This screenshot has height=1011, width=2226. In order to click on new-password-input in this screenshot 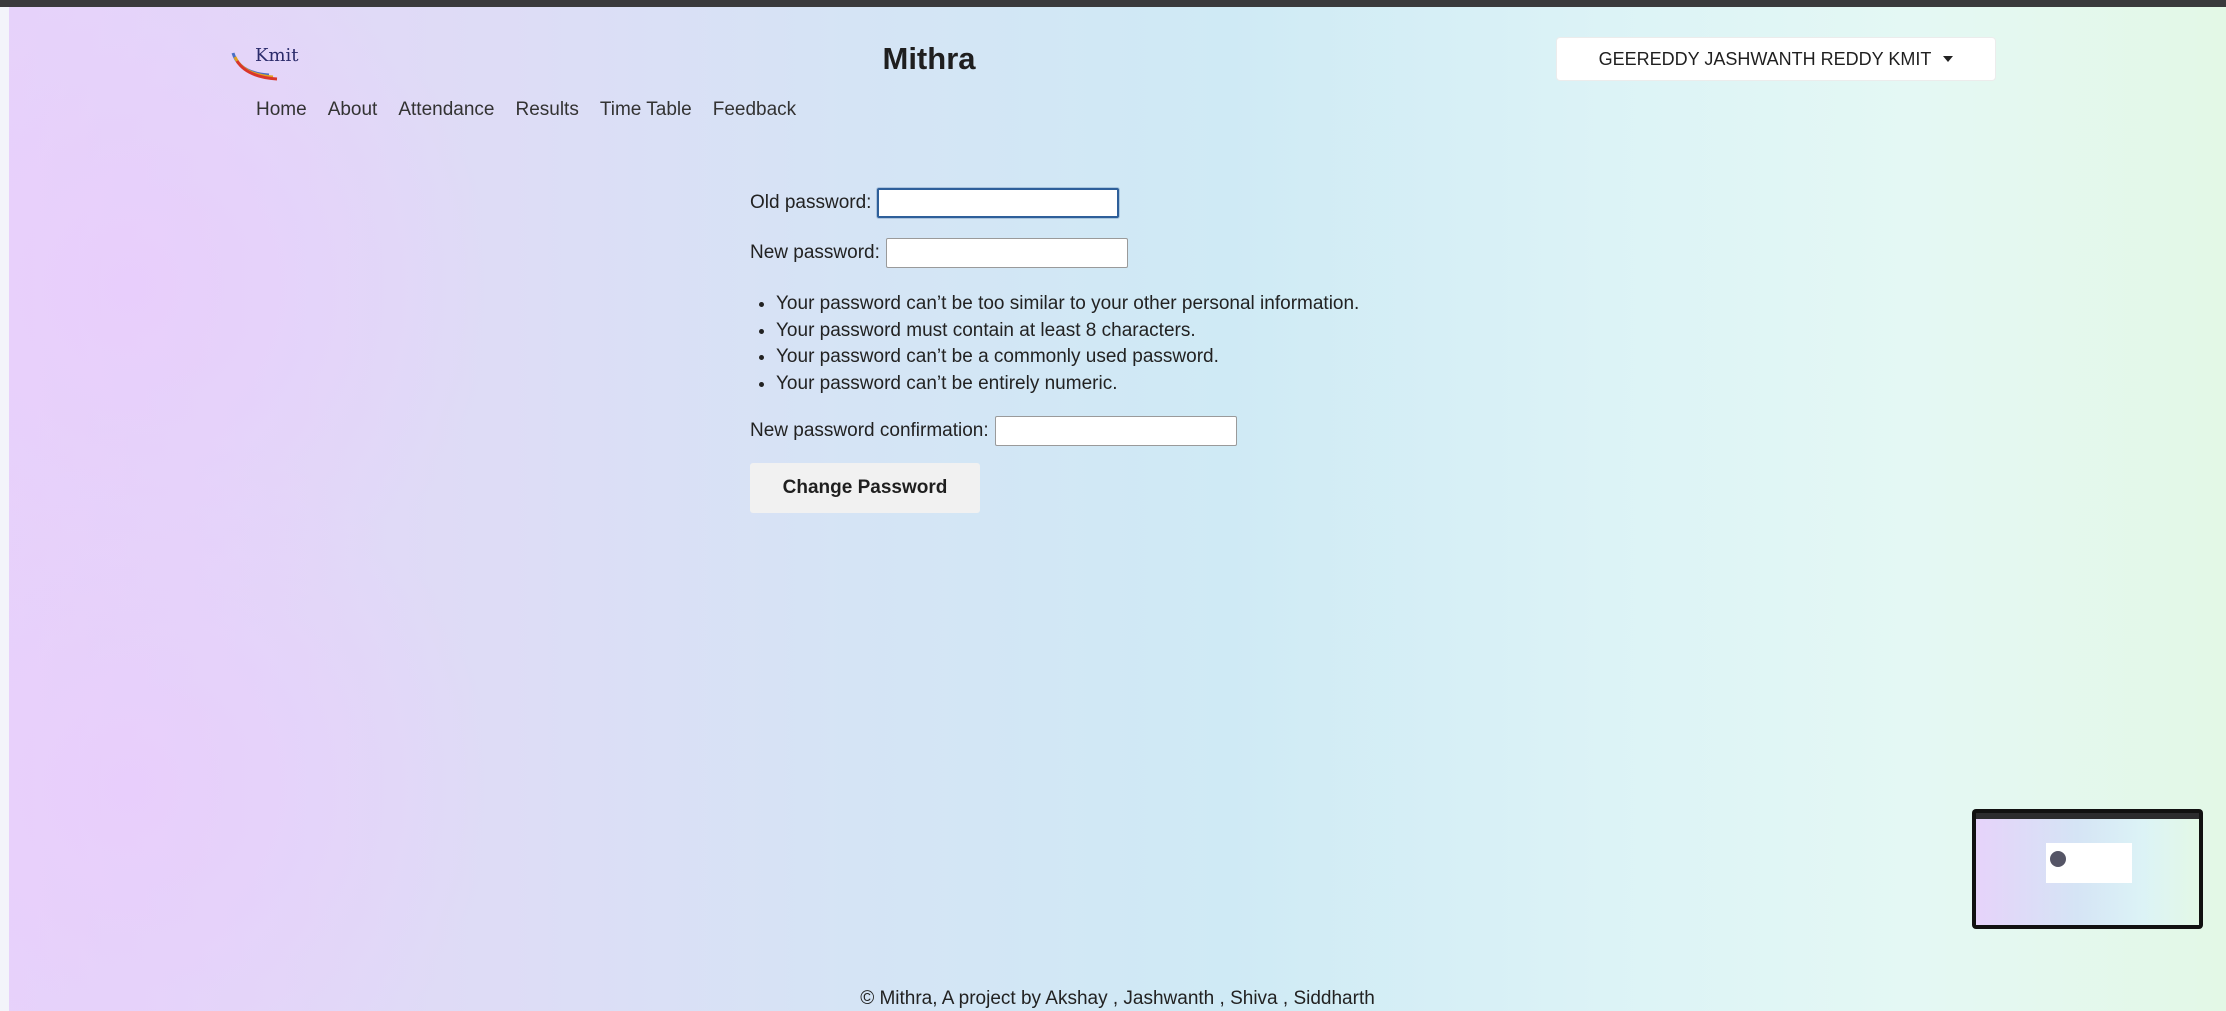, I will do `click(1006, 253)`.